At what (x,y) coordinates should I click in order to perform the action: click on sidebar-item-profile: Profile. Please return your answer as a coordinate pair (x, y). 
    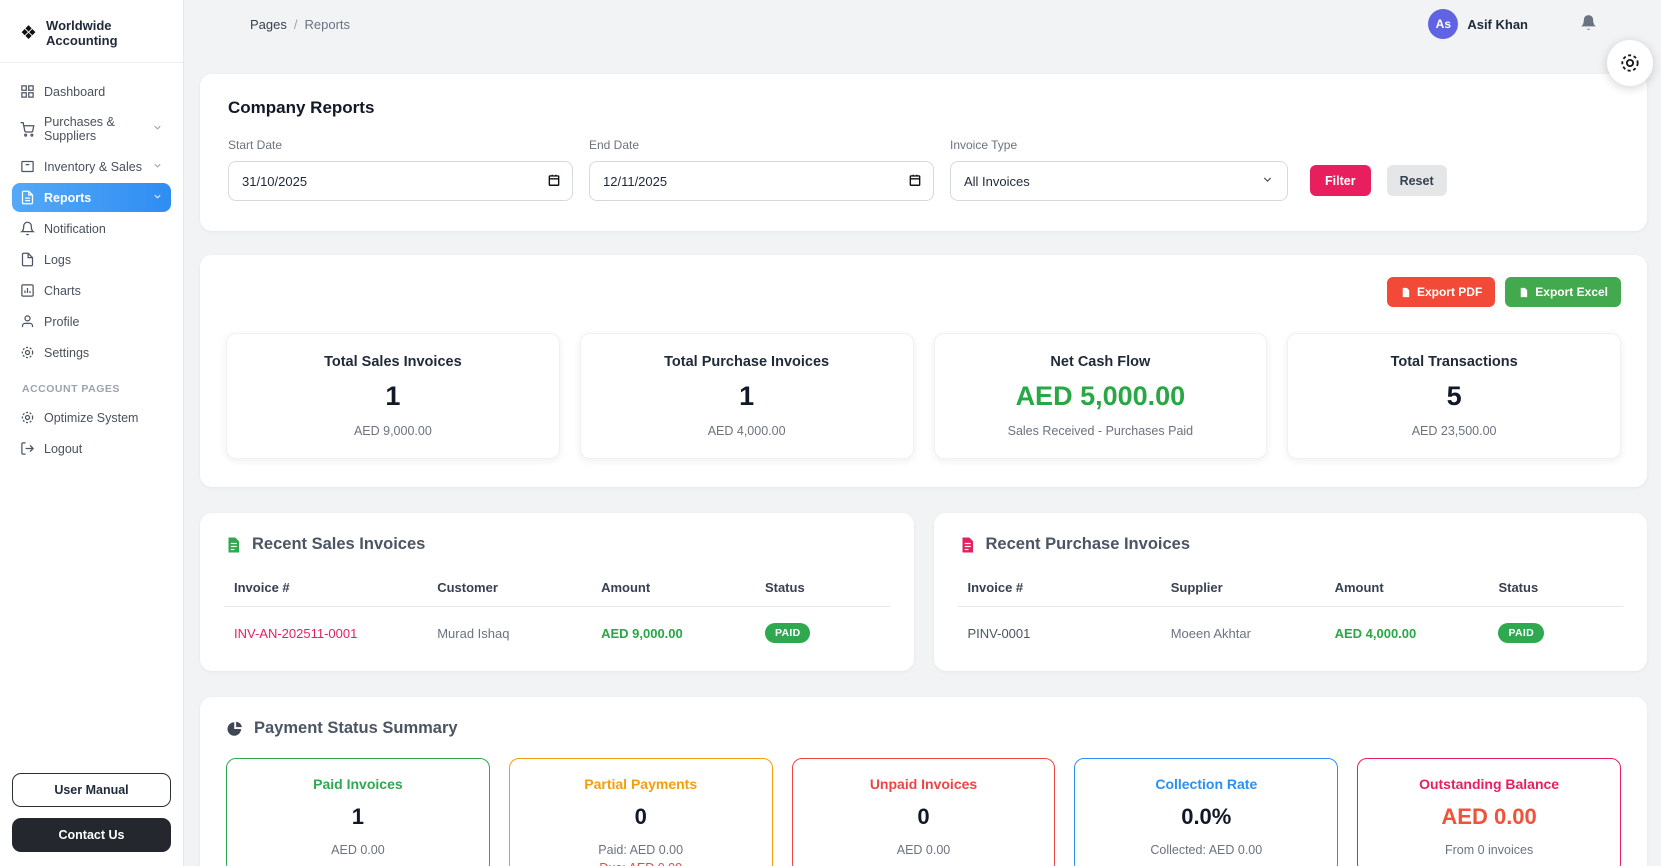
    Looking at the image, I should click on (91, 321).